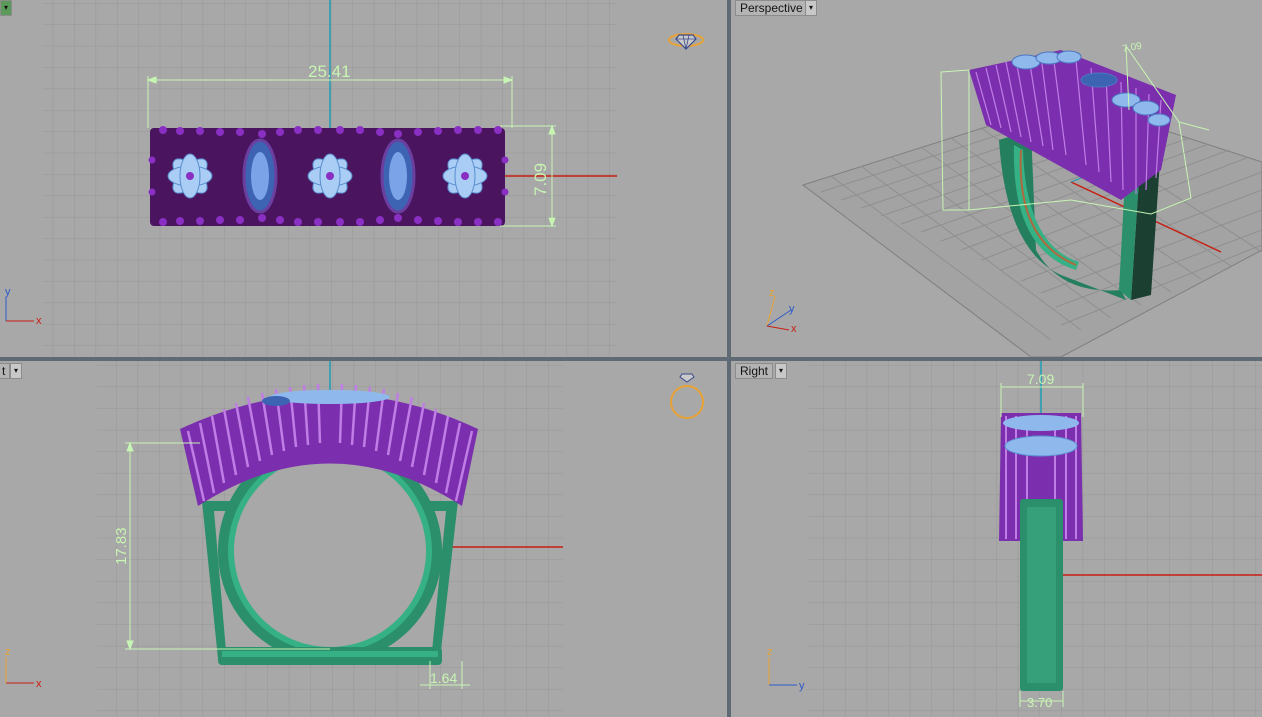 The width and height of the screenshot is (1262, 717). Describe the element at coordinates (329, 524) in the screenshot. I see `ring-front-model` at that location.